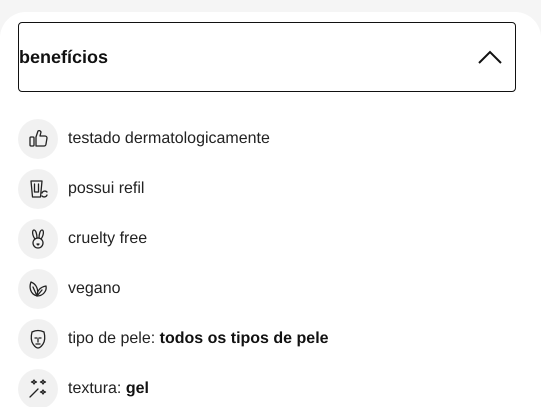  I want to click on benefit-text: cruelty free, so click(108, 239).